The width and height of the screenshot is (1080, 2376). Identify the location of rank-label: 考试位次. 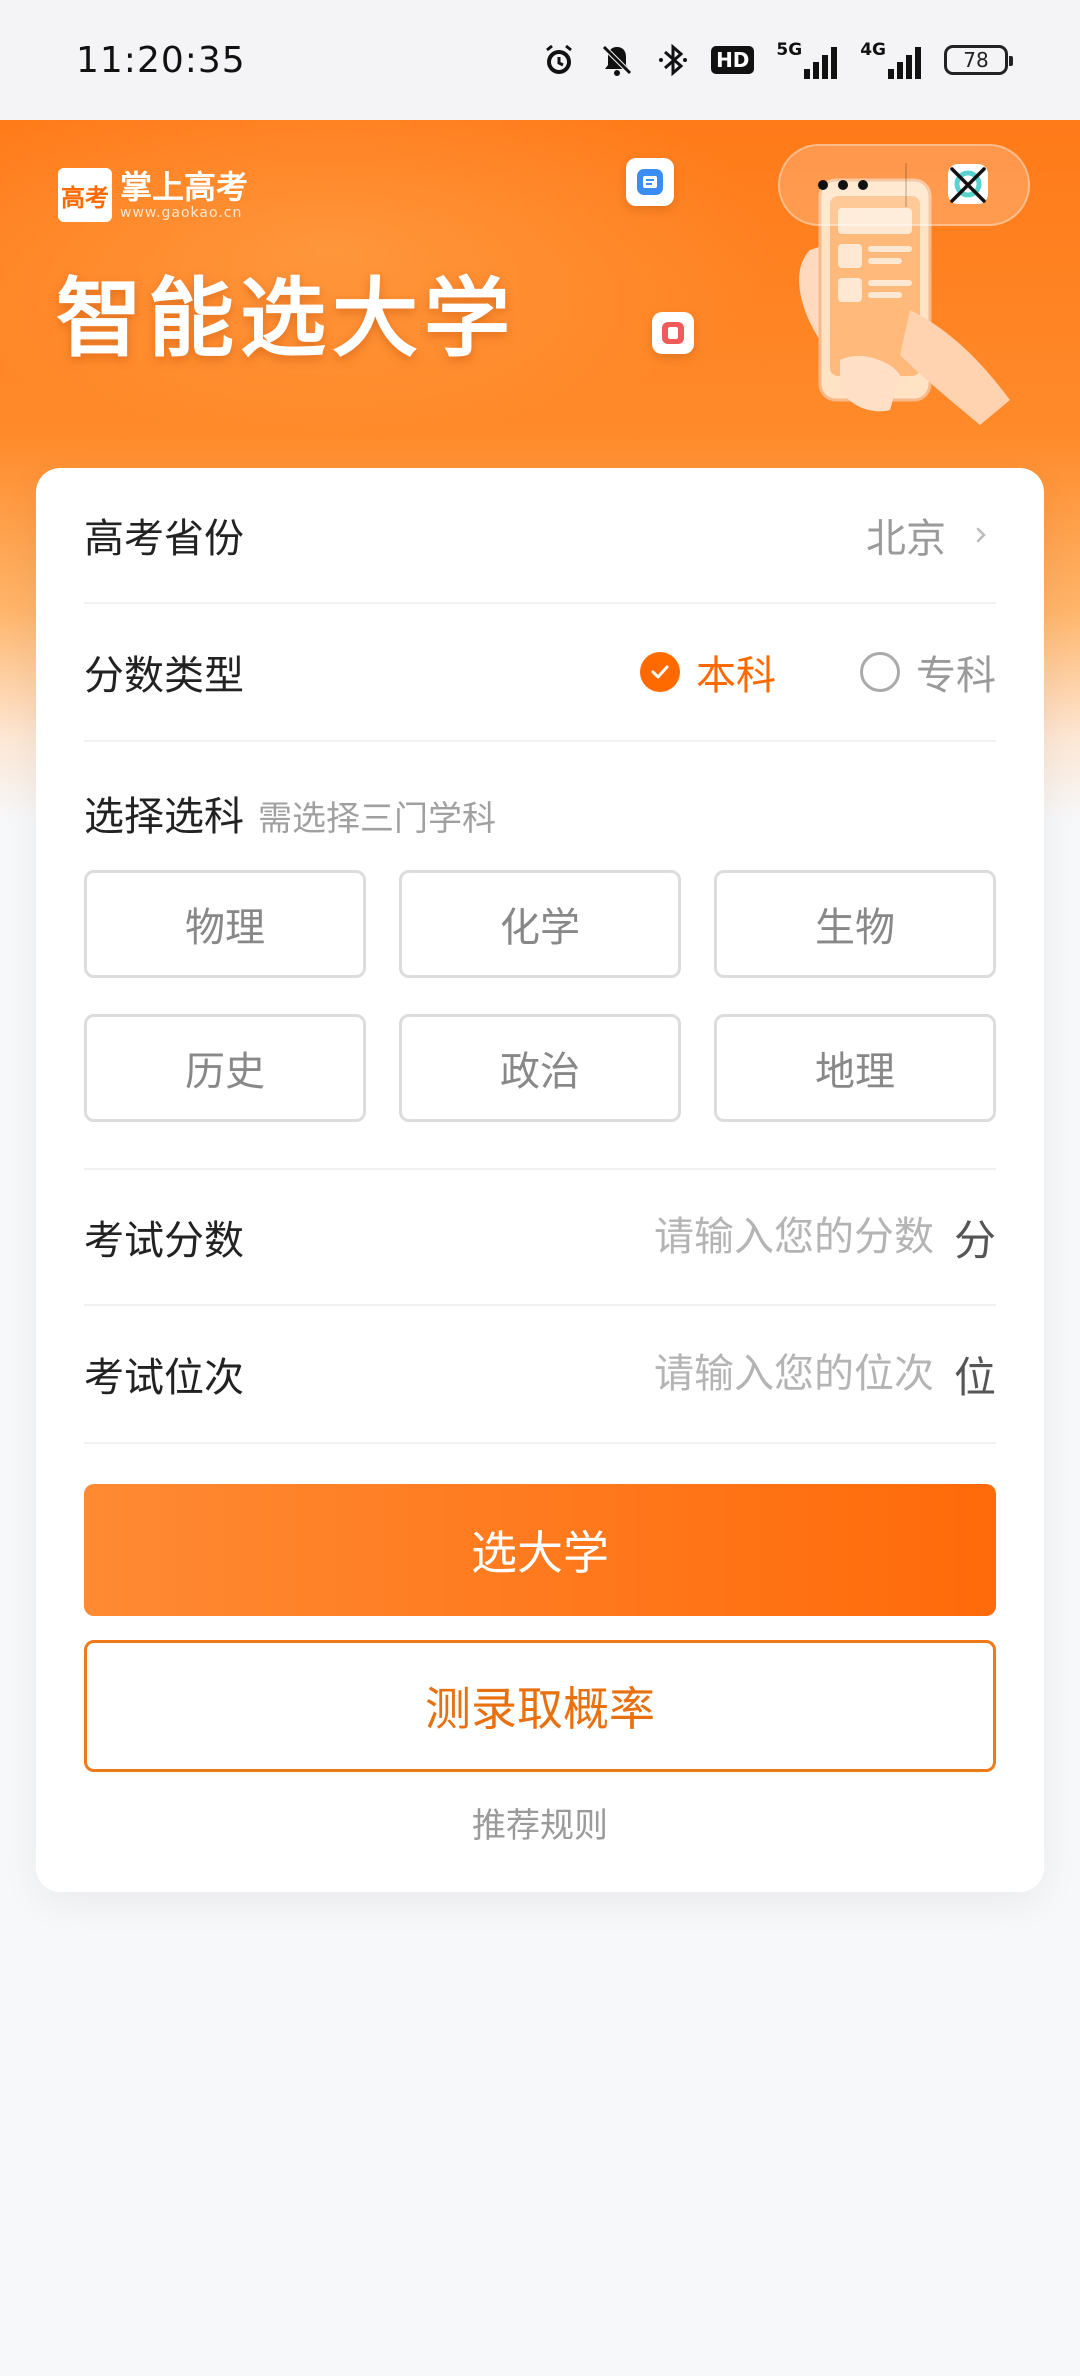
(164, 1378).